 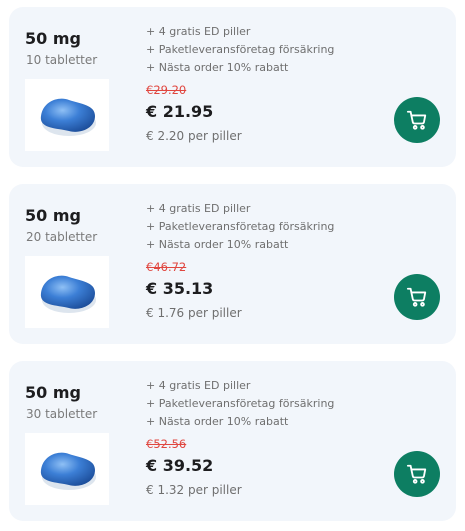 I want to click on old-price: €46.72, so click(x=166, y=267).